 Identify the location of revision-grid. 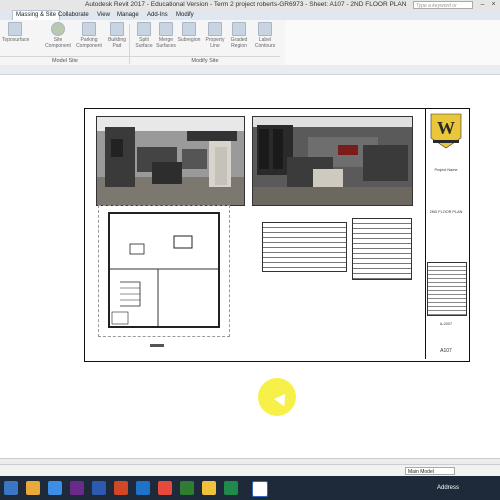
(447, 289).